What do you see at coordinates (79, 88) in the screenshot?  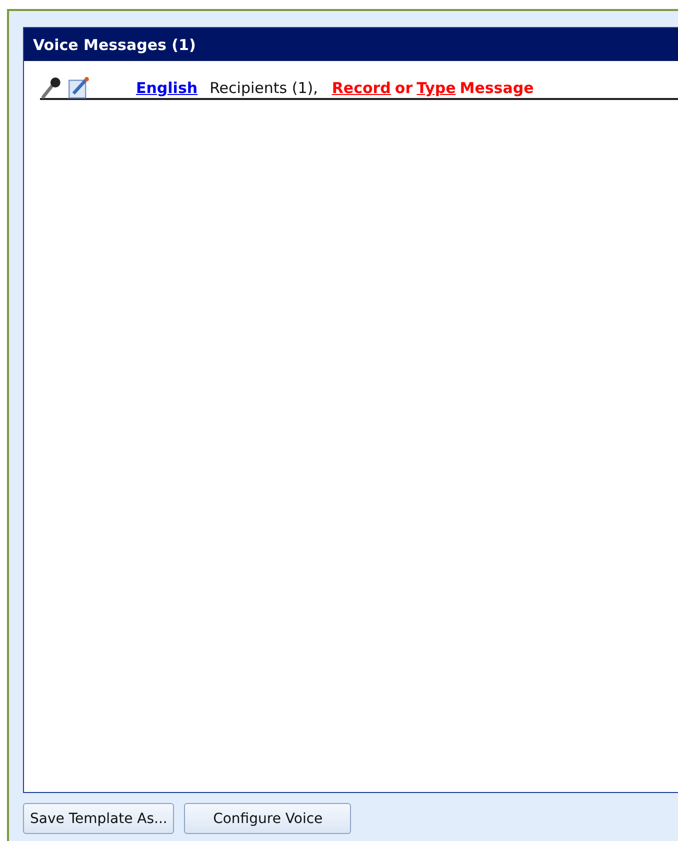 I see `edit-icon` at bounding box center [79, 88].